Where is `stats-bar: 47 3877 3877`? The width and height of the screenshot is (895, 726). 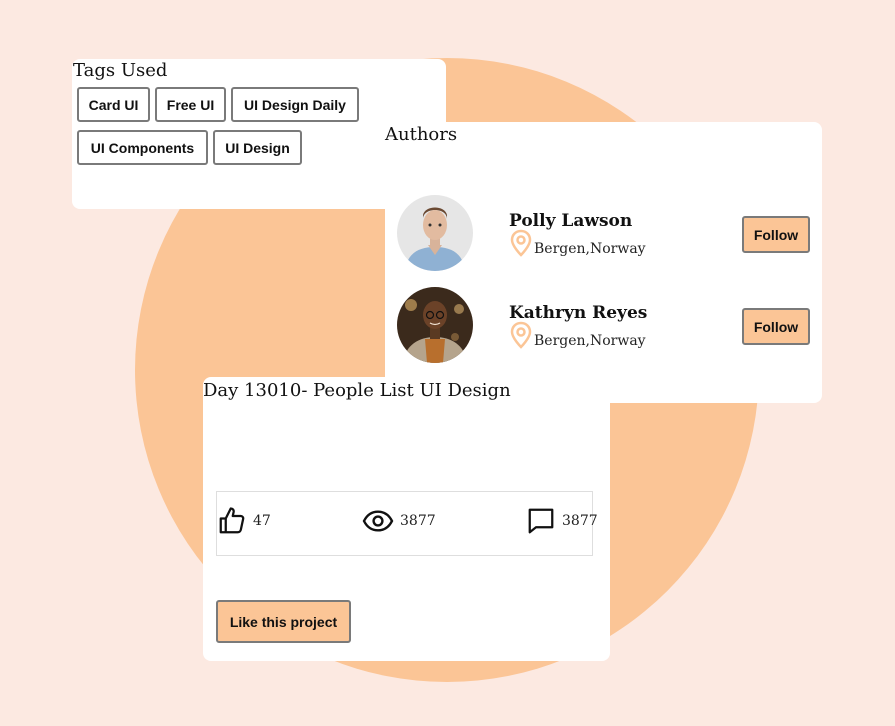 stats-bar: 47 3877 3877 is located at coordinates (407, 523).